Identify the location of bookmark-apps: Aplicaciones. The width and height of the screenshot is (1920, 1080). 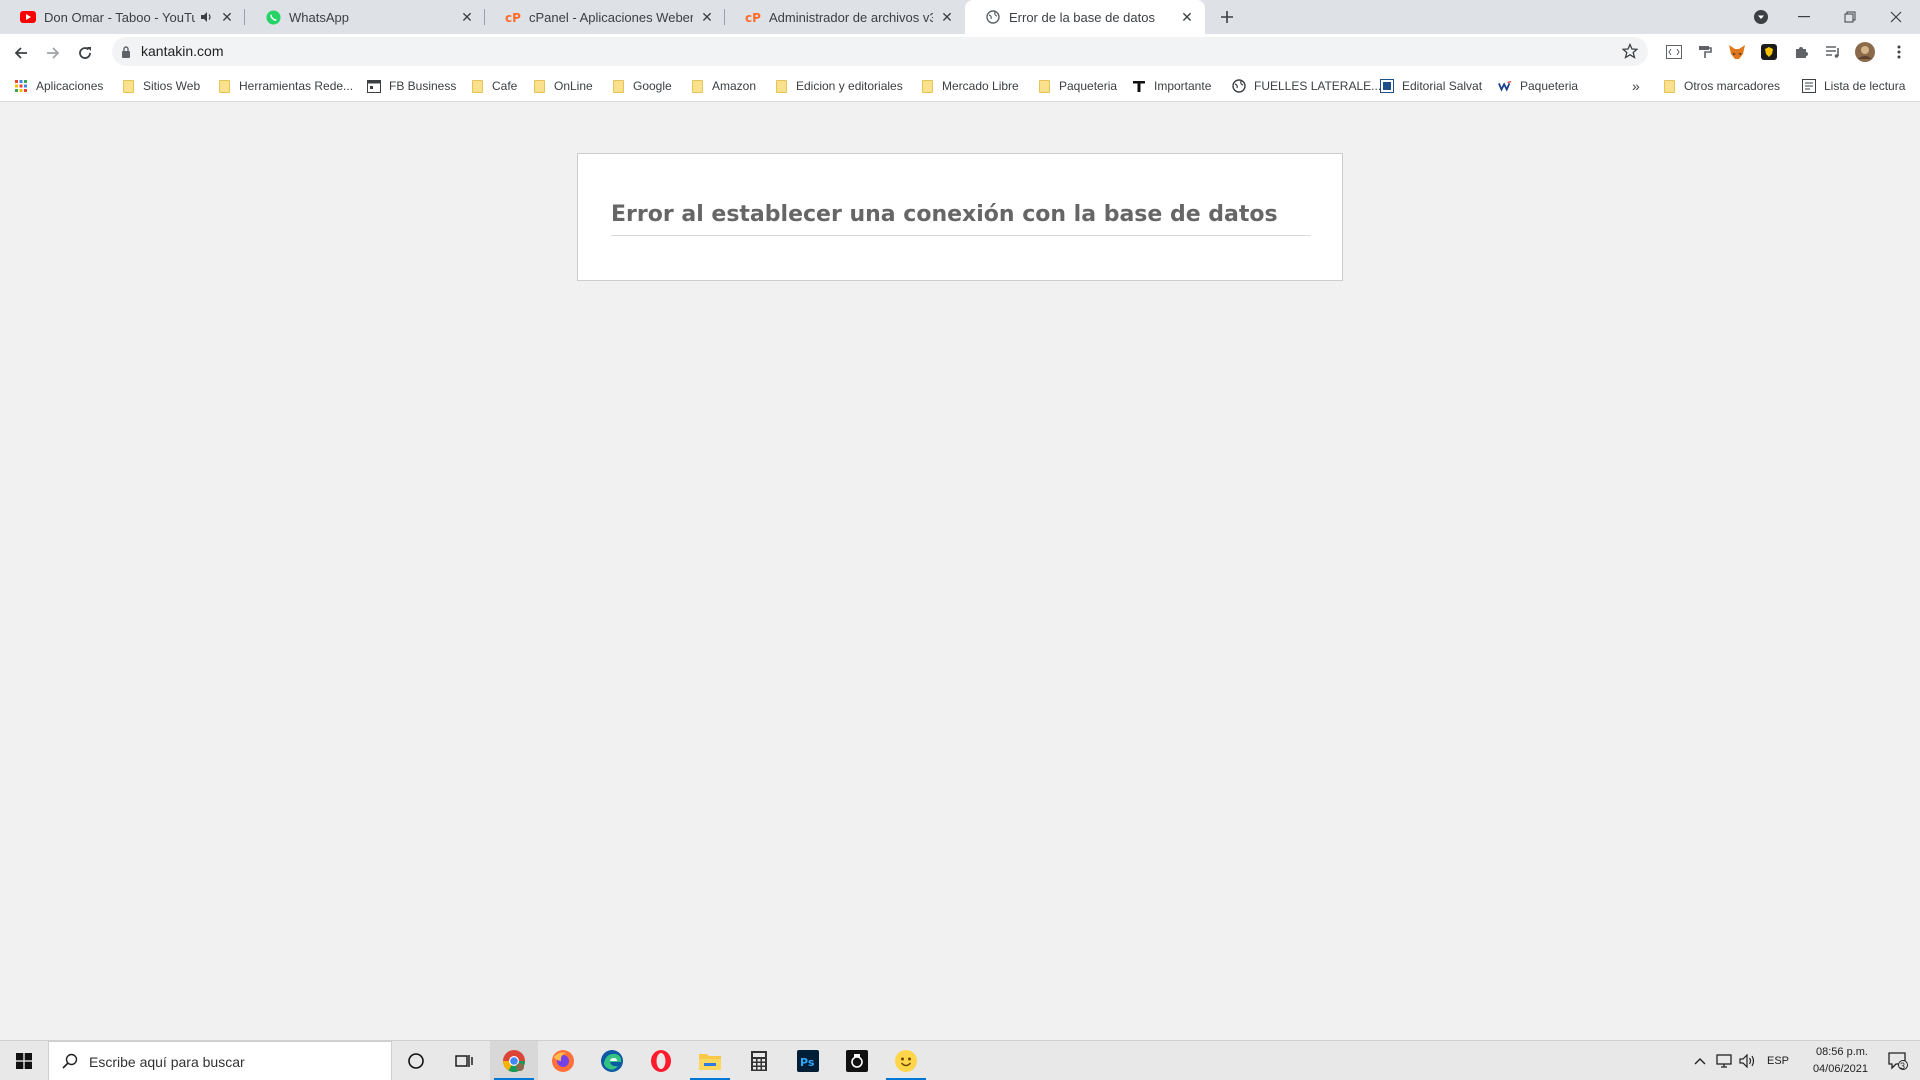
(58, 86).